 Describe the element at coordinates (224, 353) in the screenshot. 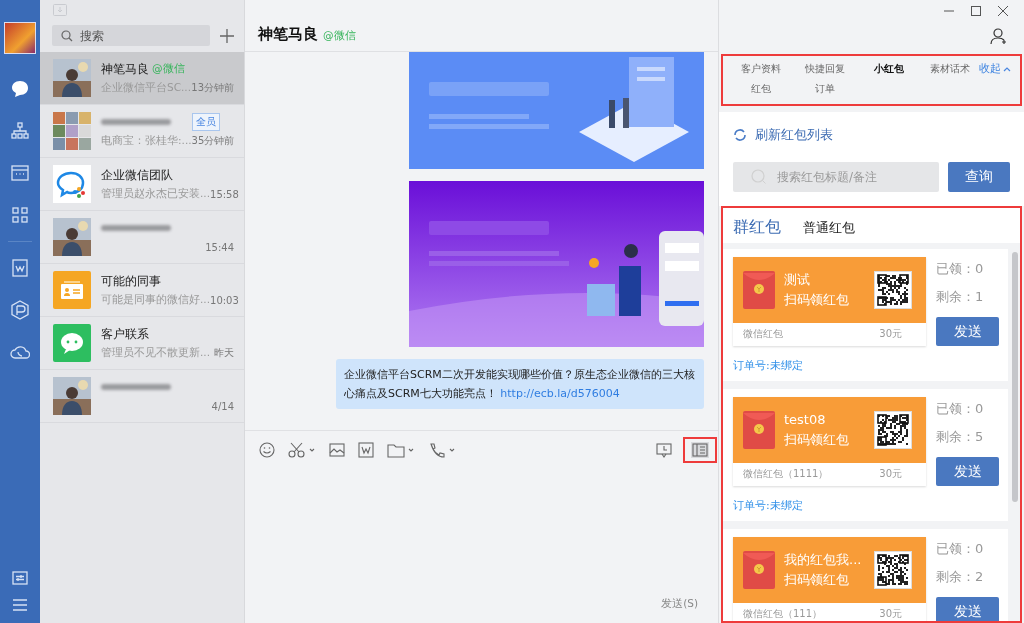

I see `message-time: 昨天` at that location.